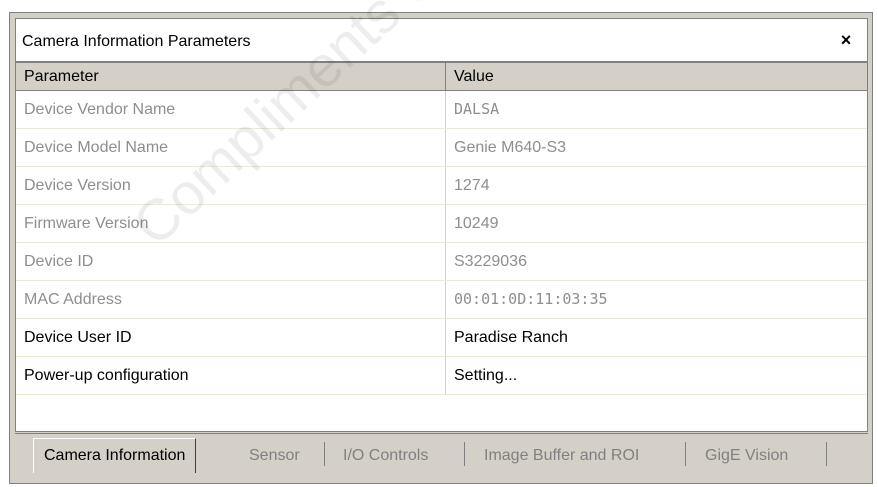 The height and width of the screenshot is (487, 878). Describe the element at coordinates (746, 456) in the screenshot. I see `tab-gige-vision: GigE Vision` at that location.